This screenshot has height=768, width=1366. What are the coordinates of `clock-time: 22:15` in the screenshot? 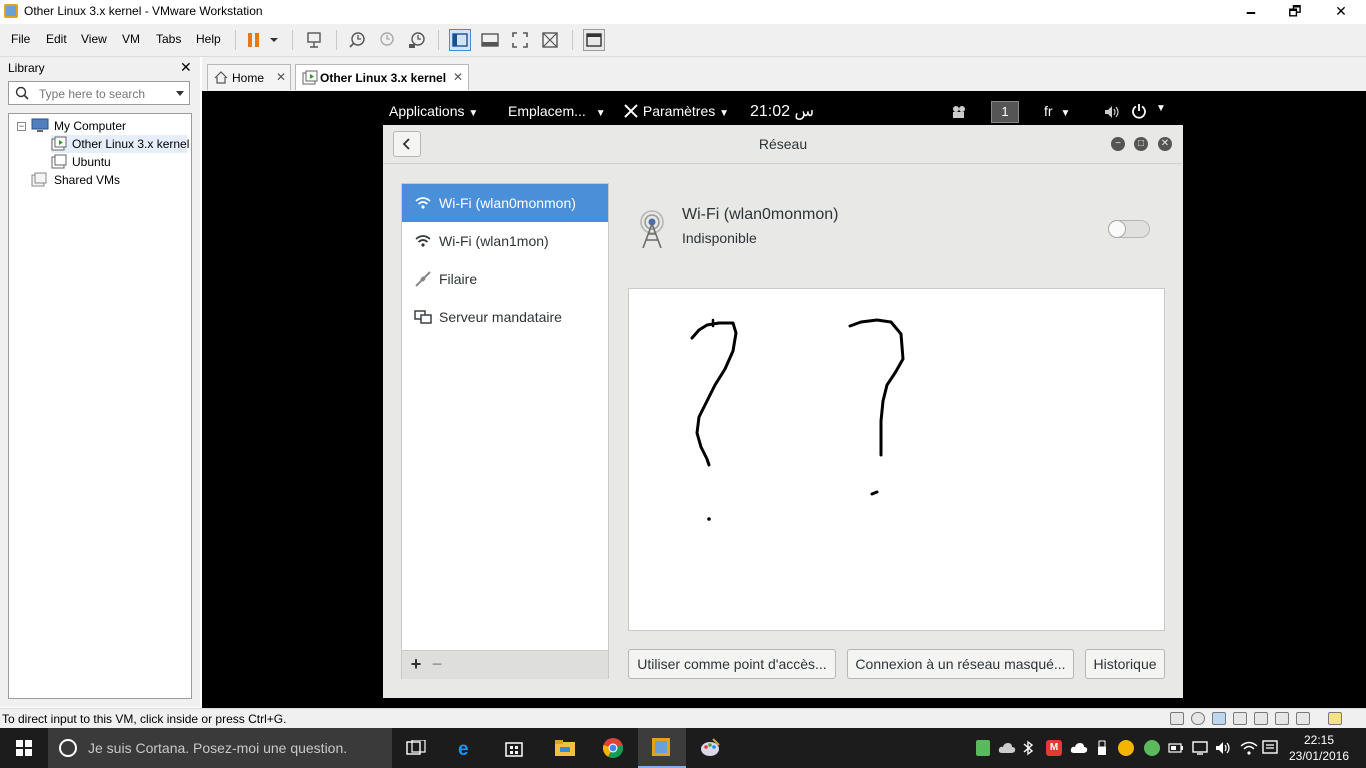 It's located at (1319, 740).